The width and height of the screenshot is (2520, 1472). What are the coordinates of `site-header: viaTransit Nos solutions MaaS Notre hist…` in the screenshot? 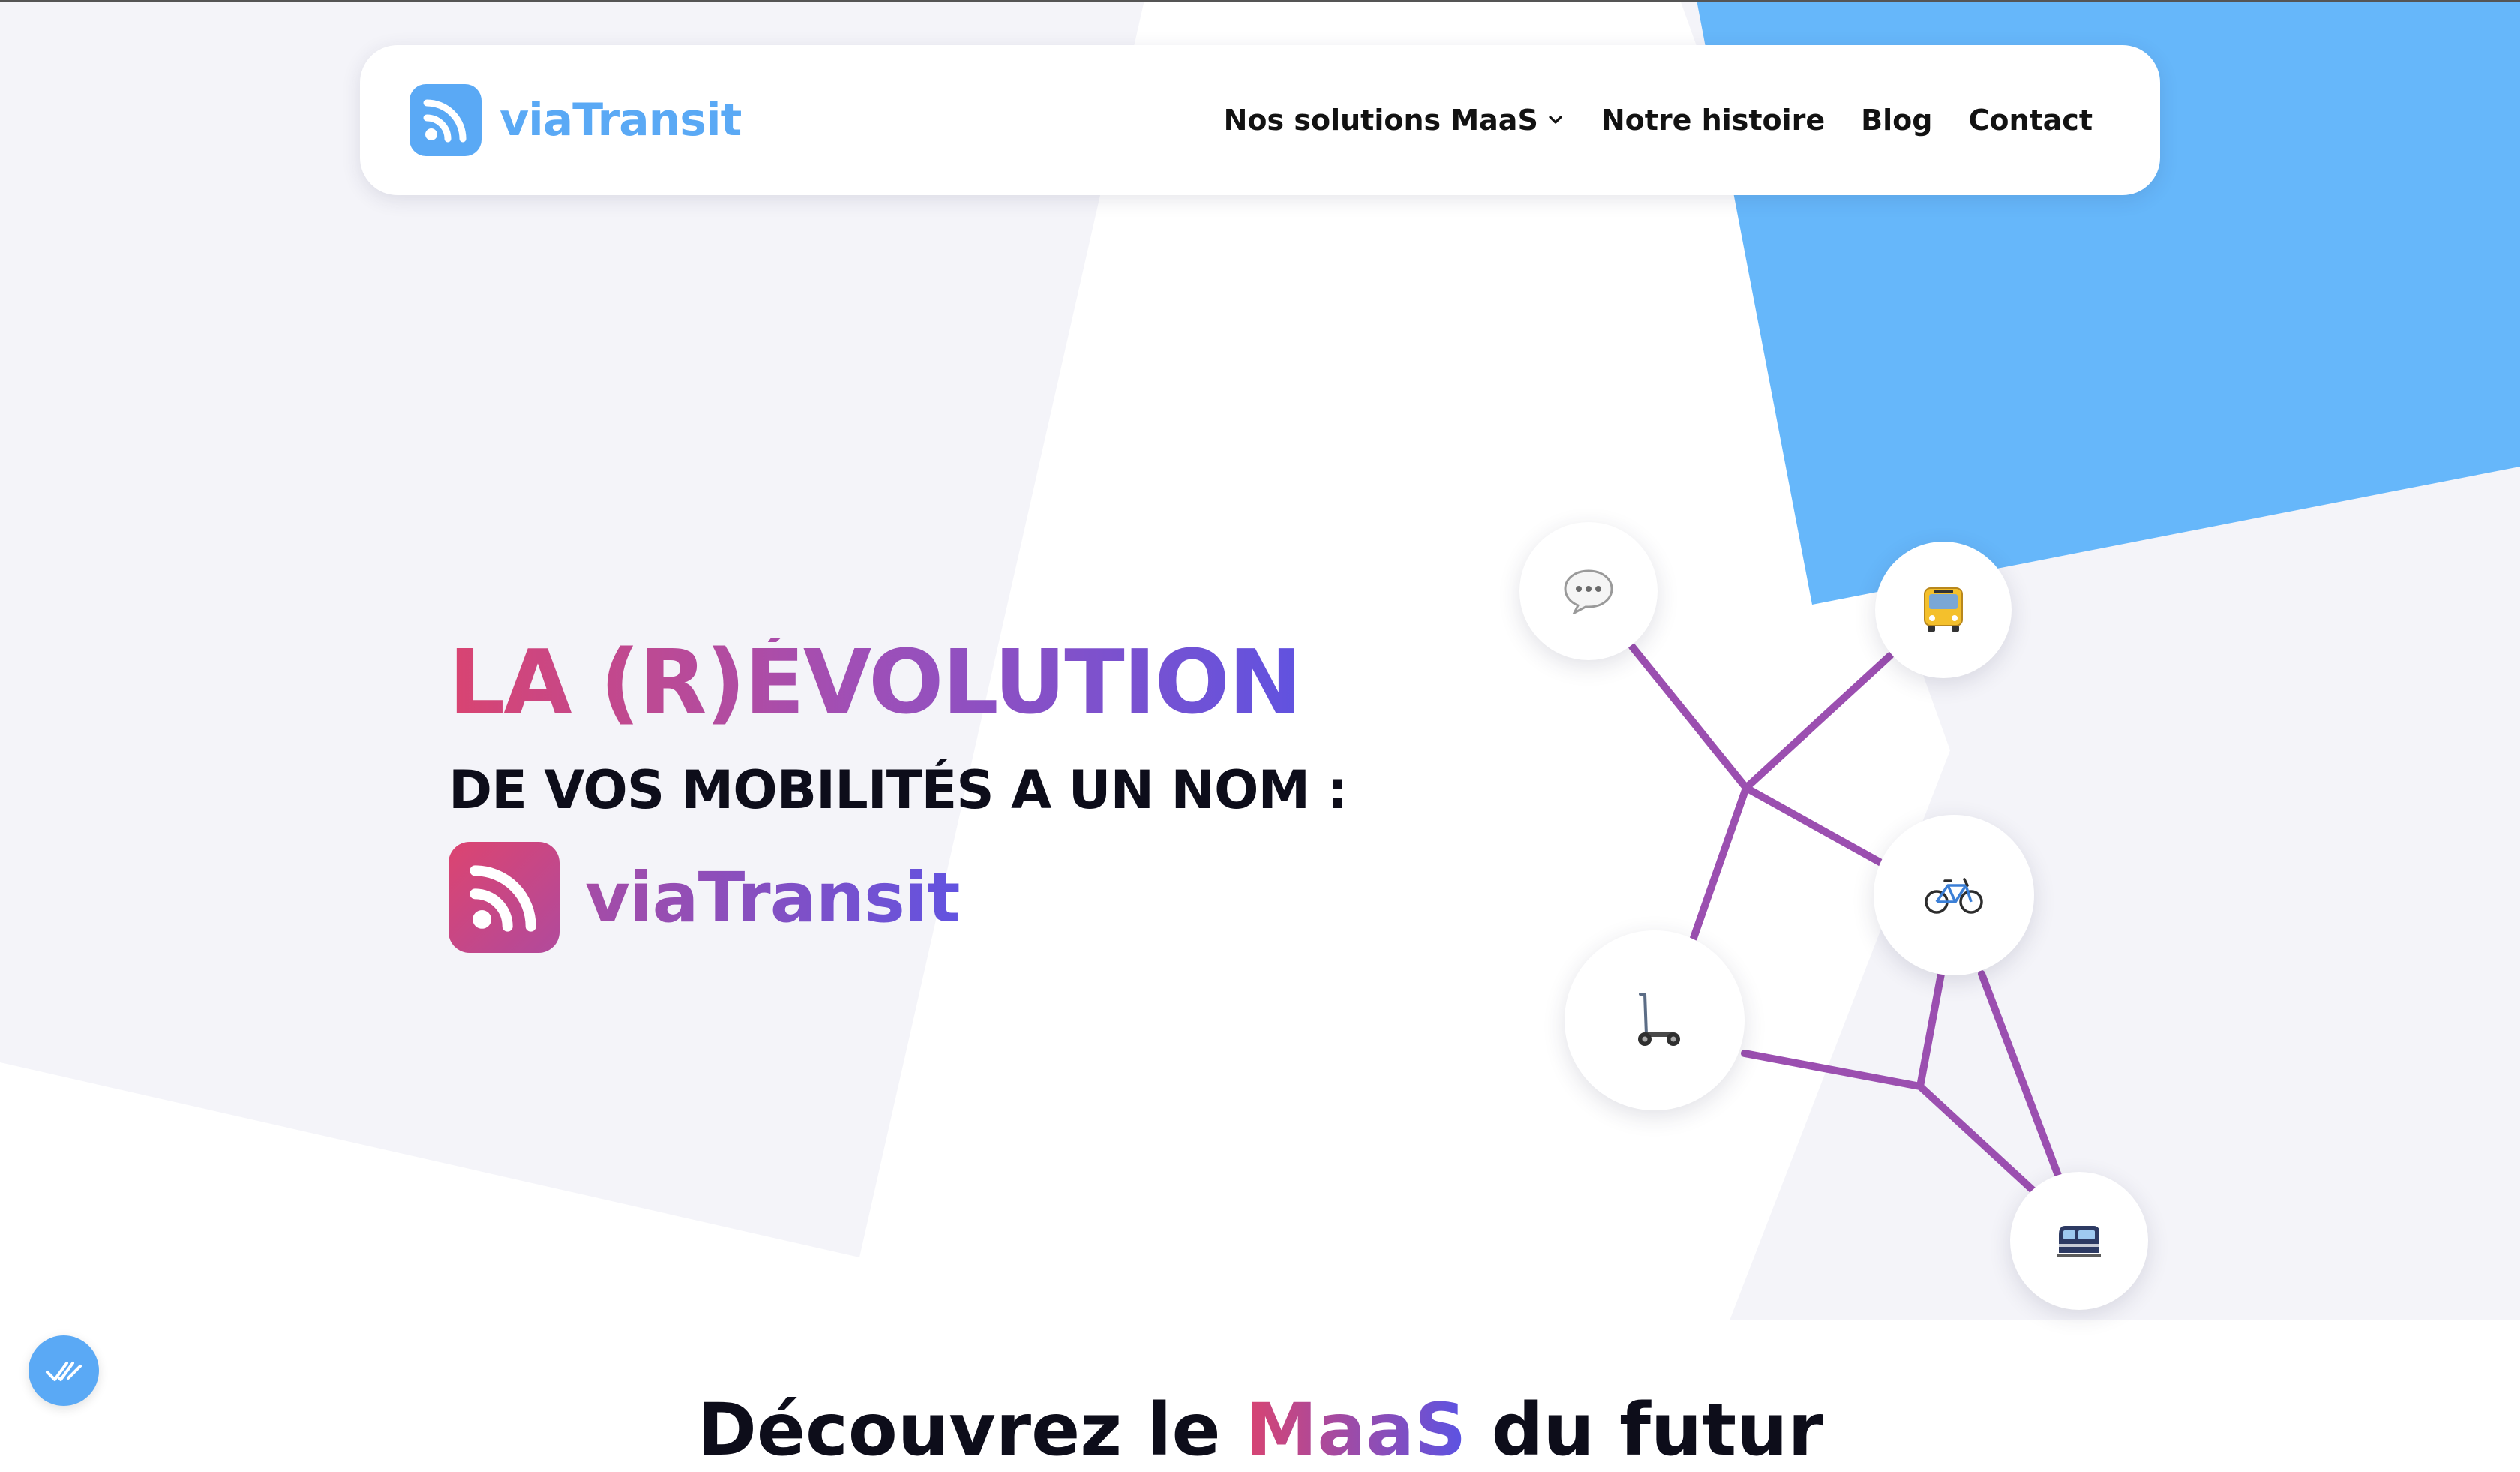 It's located at (1260, 120).